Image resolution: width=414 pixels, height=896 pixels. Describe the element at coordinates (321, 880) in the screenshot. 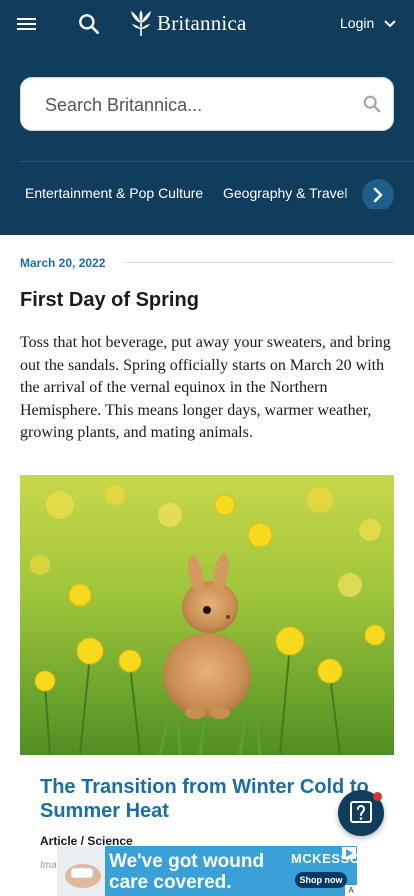

I see `ad-shop-button: Shop now` at that location.